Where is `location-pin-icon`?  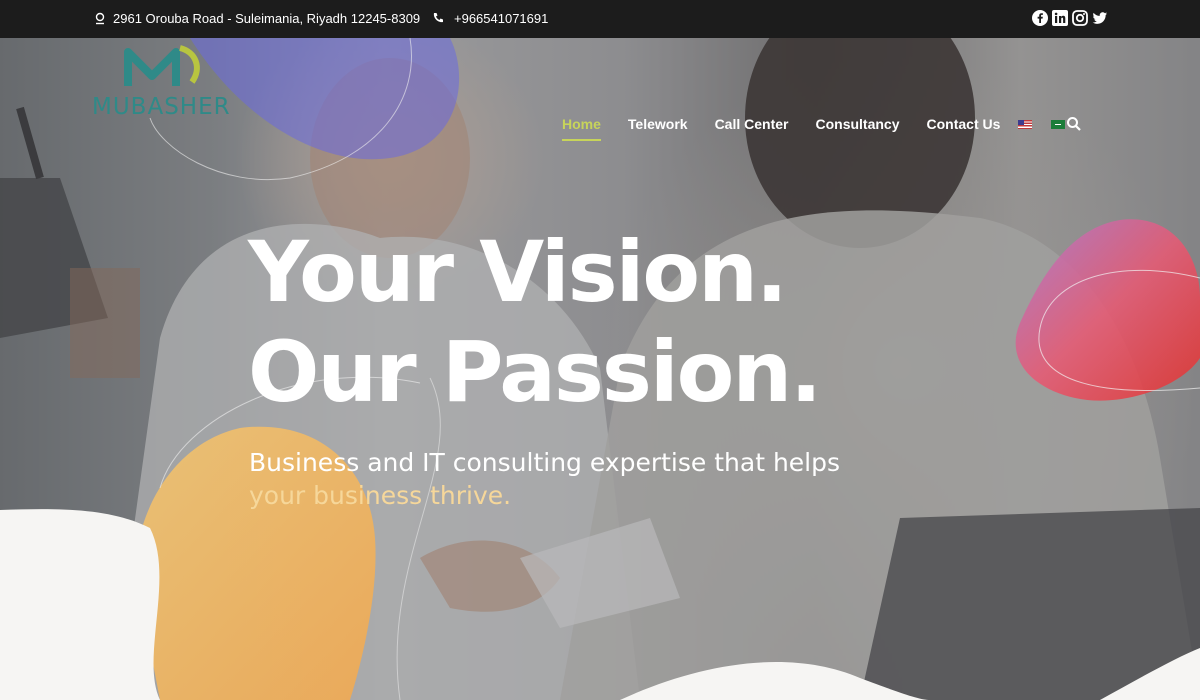
location-pin-icon is located at coordinates (100, 18).